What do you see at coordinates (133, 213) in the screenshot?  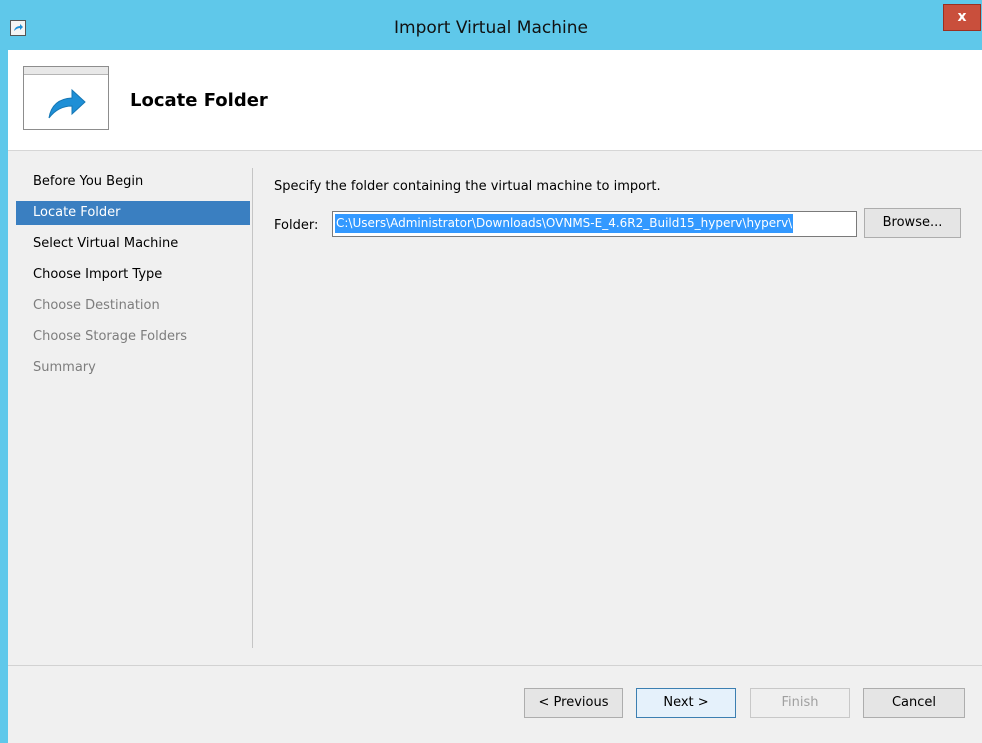 I see `nav-step-locate-folder: Locate Folder` at bounding box center [133, 213].